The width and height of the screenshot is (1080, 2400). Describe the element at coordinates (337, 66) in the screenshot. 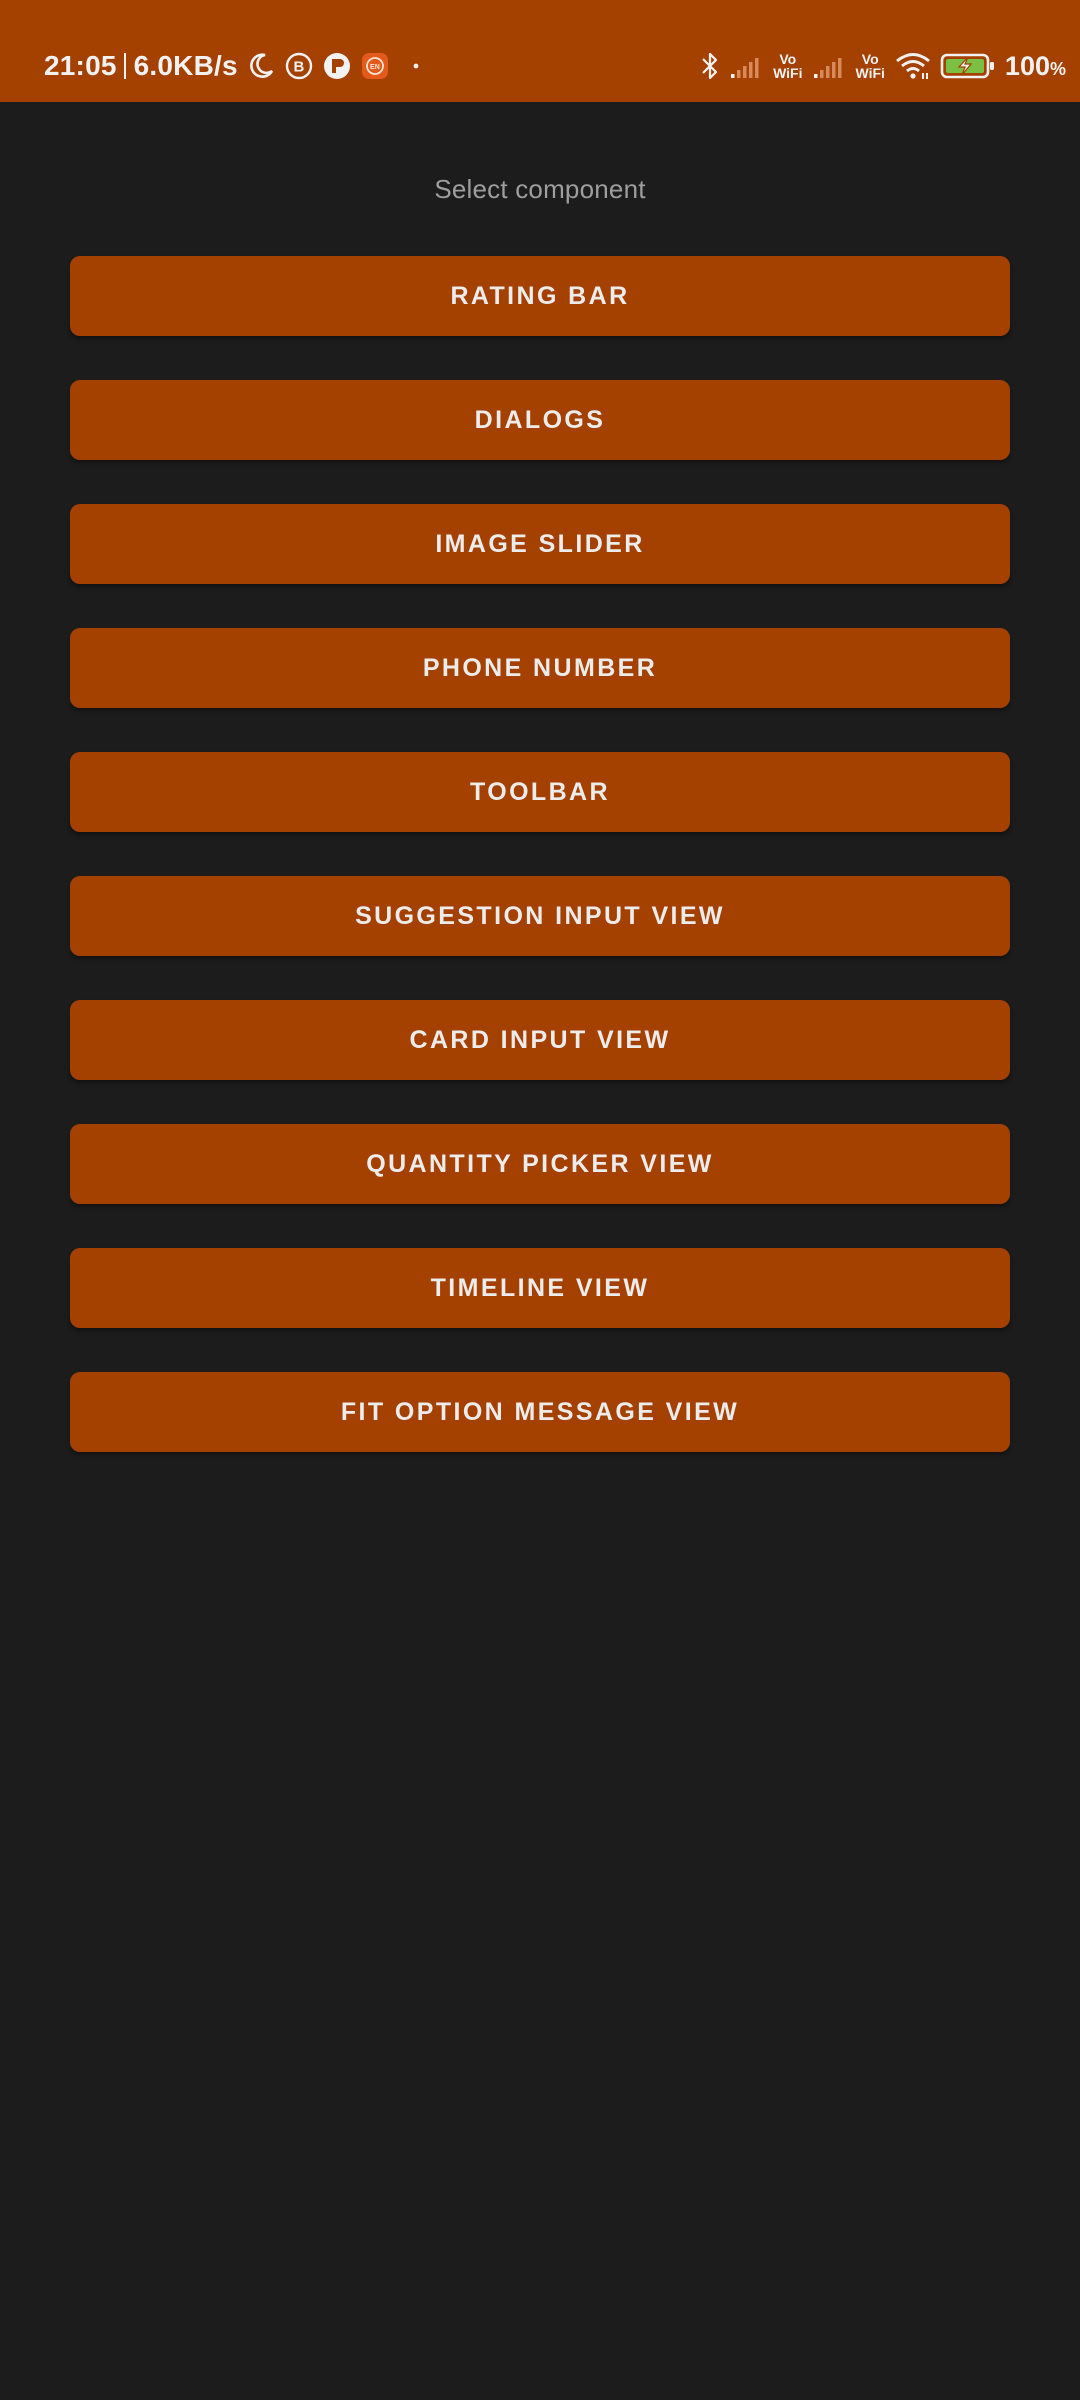

I see `p-app-icon` at that location.